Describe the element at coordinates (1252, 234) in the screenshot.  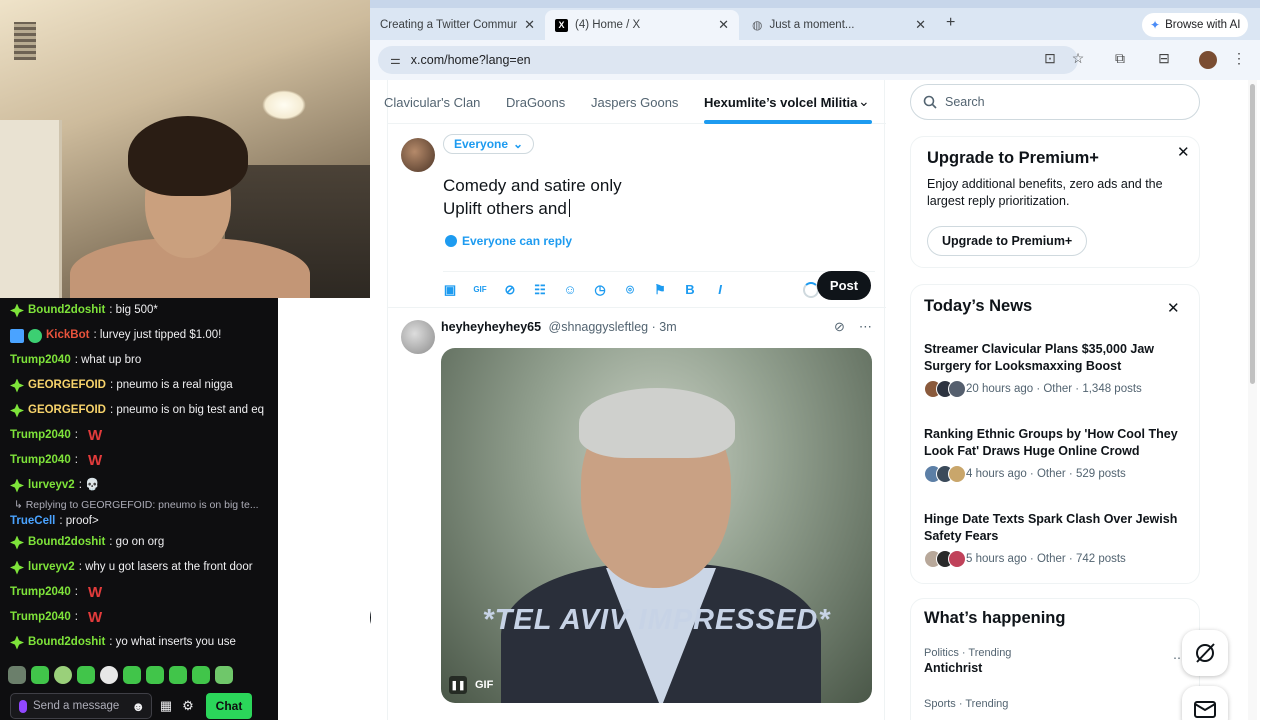
I see `scrollbar-thumb` at that location.